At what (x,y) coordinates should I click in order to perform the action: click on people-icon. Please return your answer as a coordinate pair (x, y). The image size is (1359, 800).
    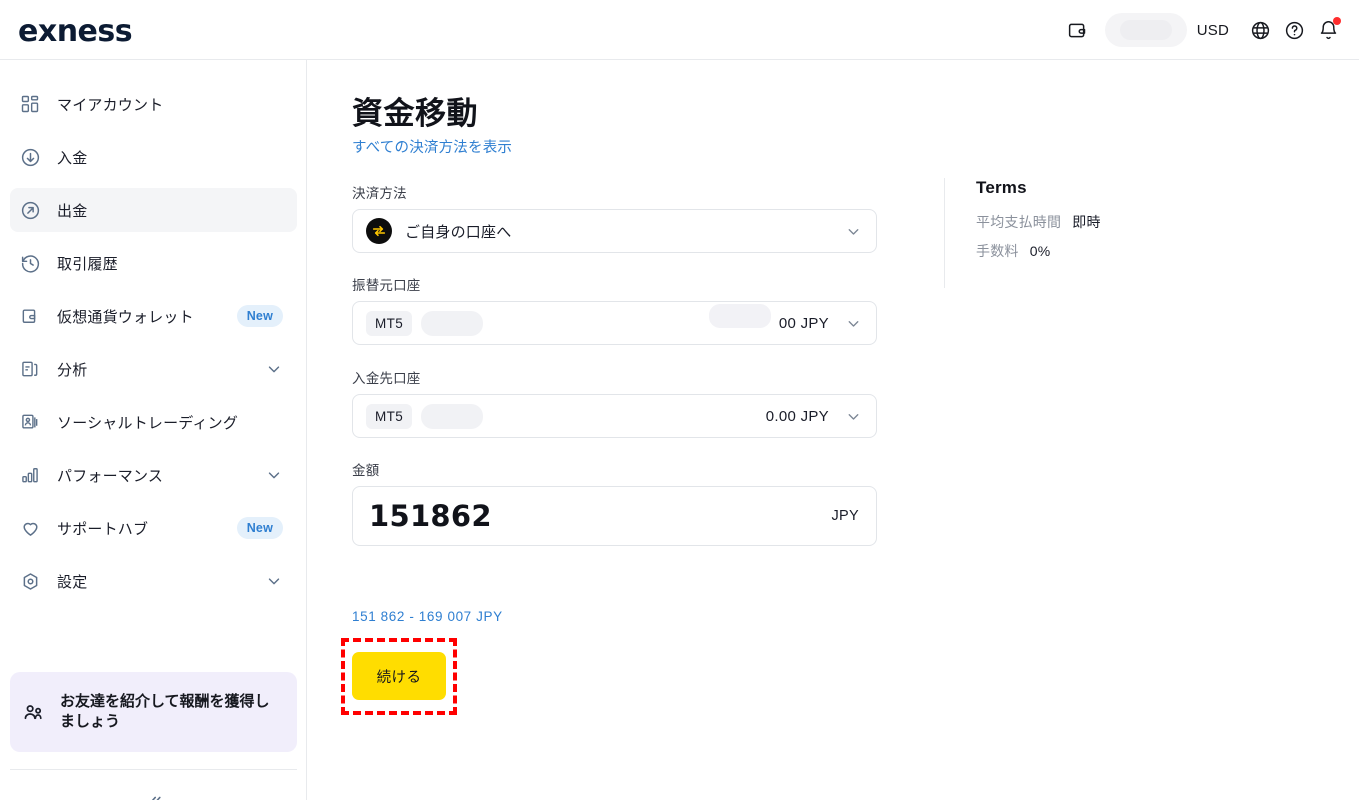
    Looking at the image, I should click on (34, 712).